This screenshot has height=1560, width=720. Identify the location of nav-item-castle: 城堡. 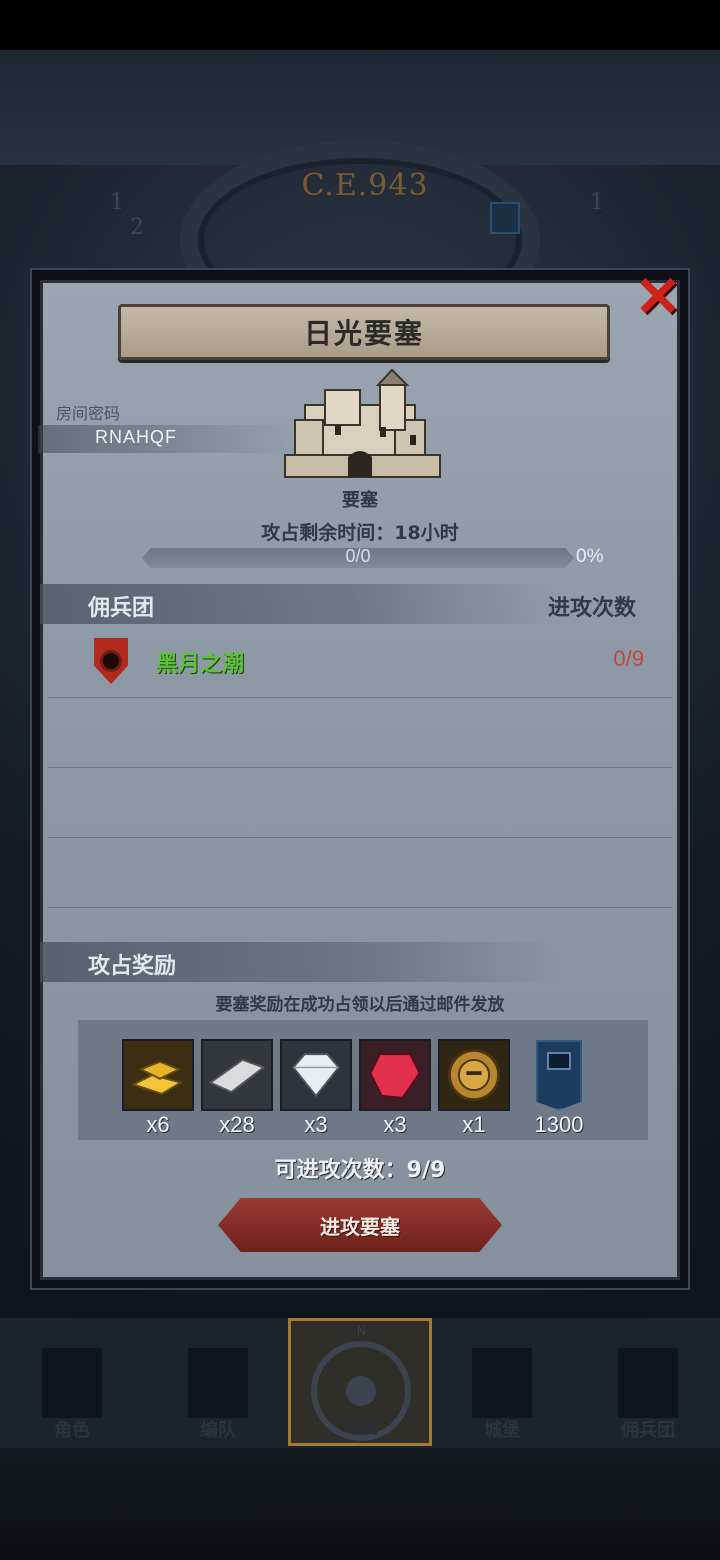
(502, 1382).